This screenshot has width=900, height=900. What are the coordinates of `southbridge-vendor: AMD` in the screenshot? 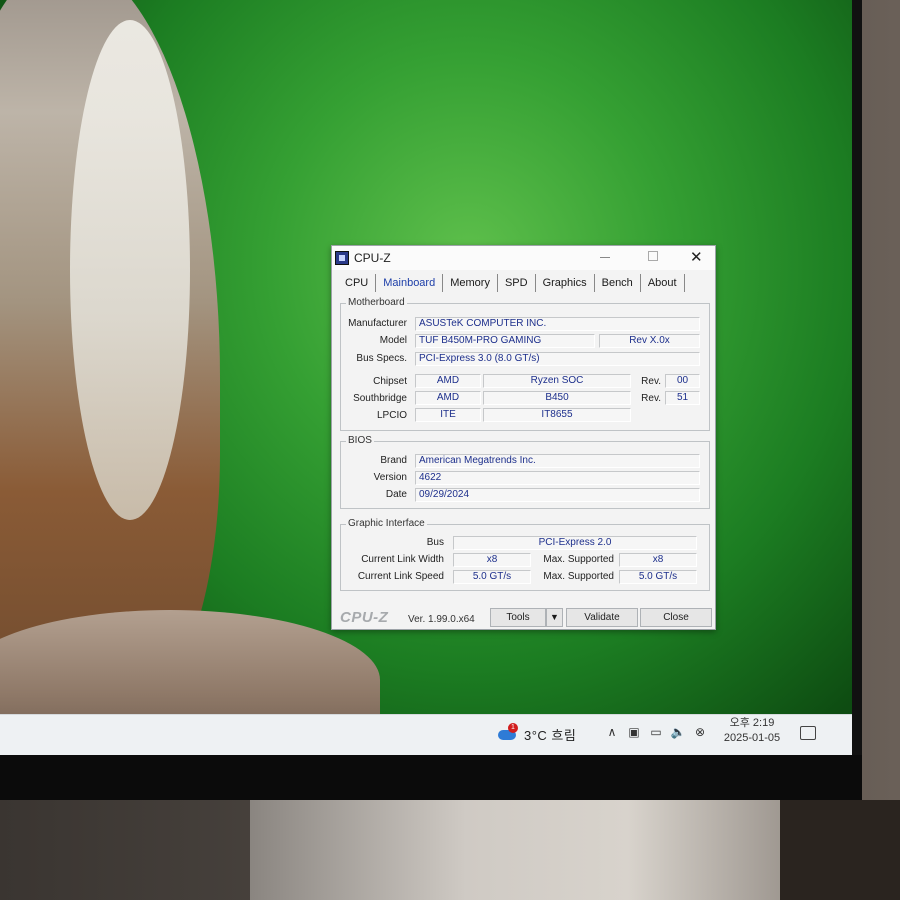 It's located at (448, 398).